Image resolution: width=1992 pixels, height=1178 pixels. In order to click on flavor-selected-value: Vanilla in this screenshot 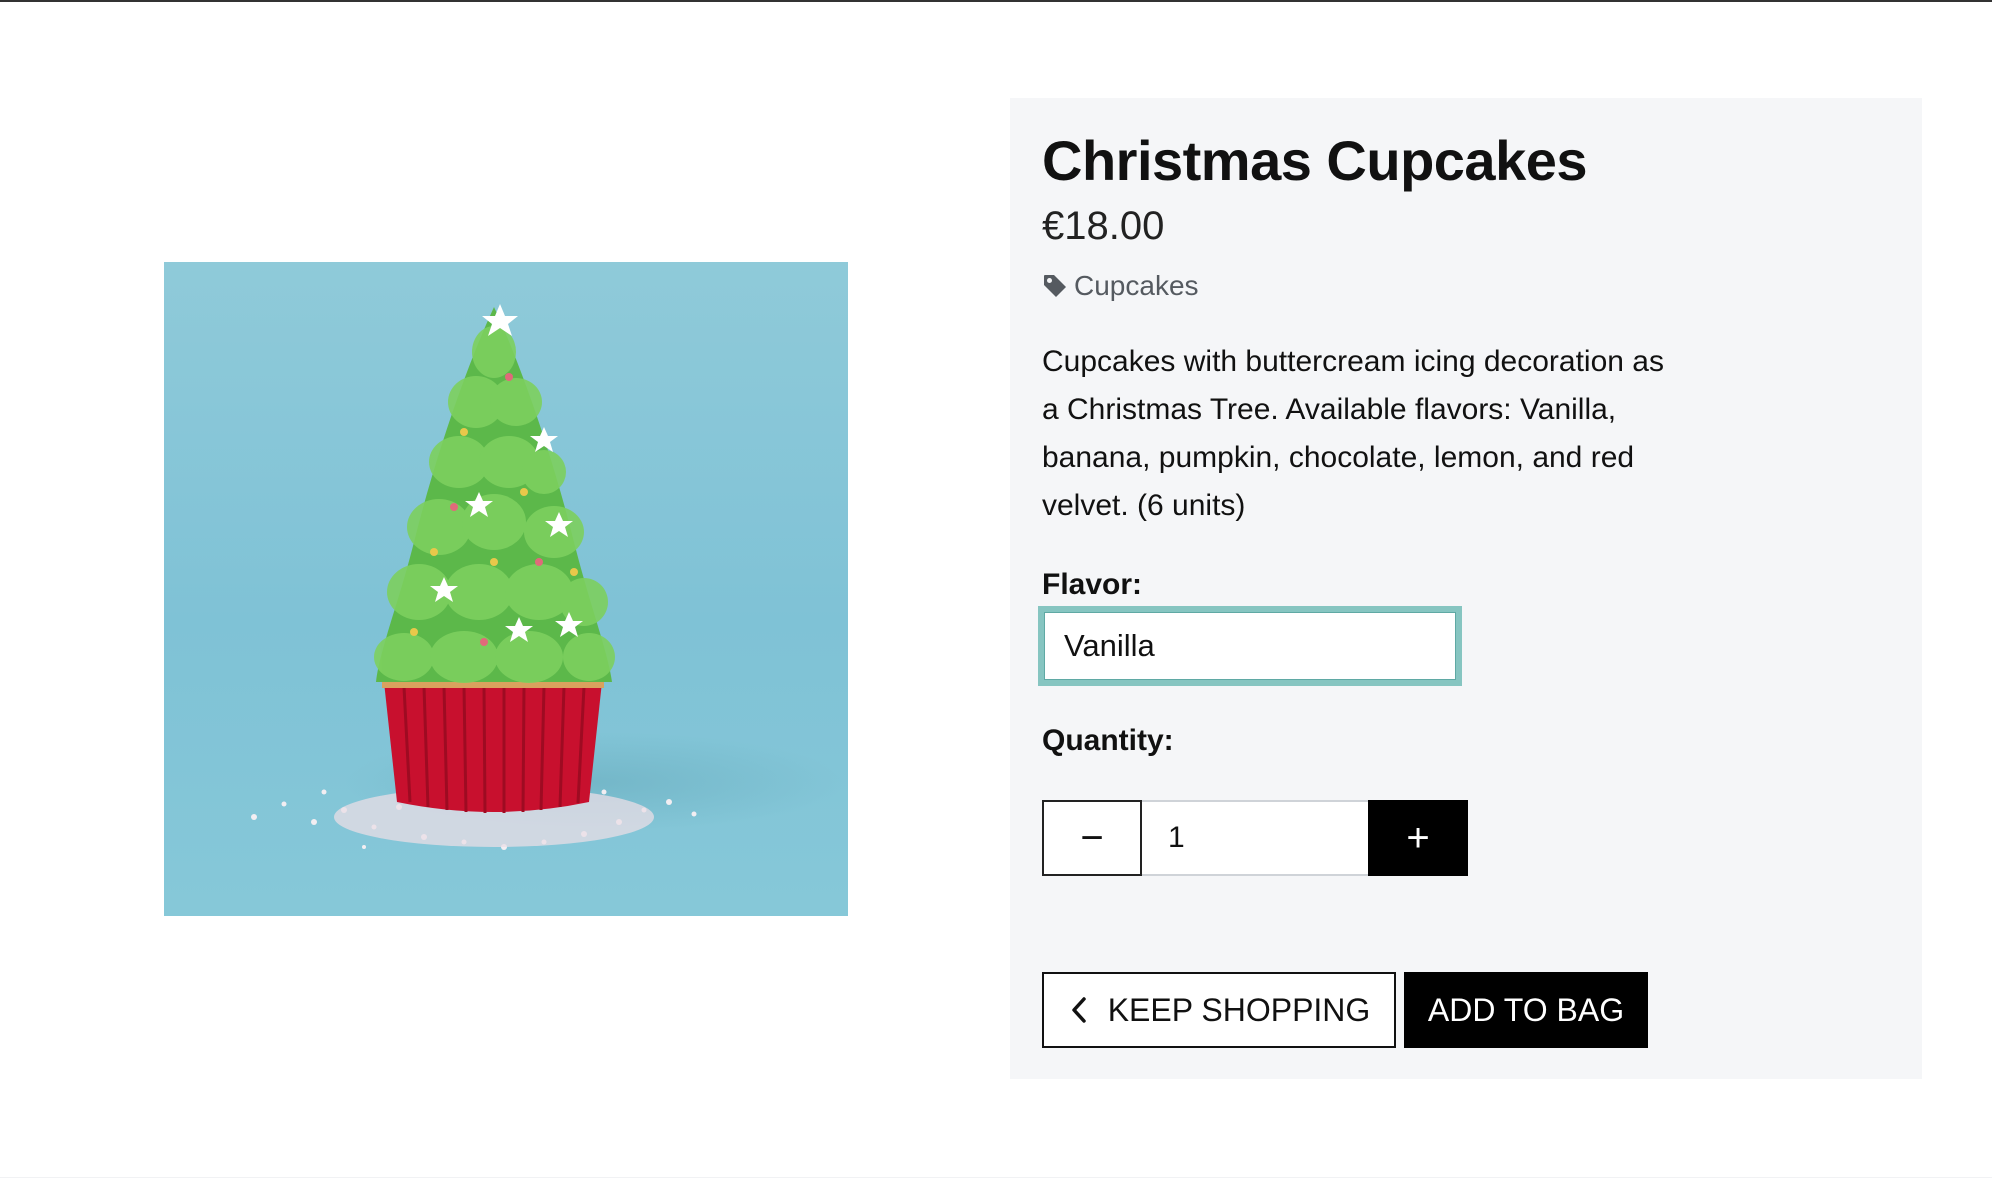, I will do `click(1109, 645)`.